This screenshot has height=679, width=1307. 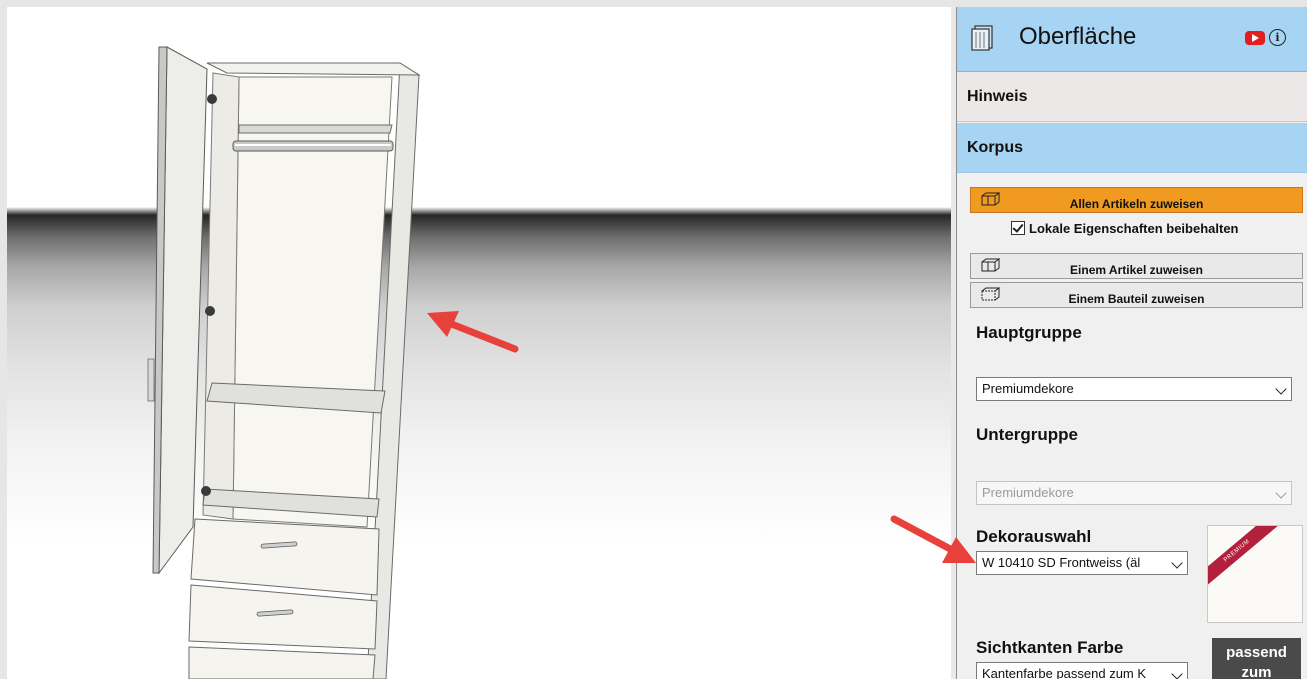 I want to click on dekorauswahl-value: W 10410 SD Frontweiss (äl, so click(x=1061, y=562).